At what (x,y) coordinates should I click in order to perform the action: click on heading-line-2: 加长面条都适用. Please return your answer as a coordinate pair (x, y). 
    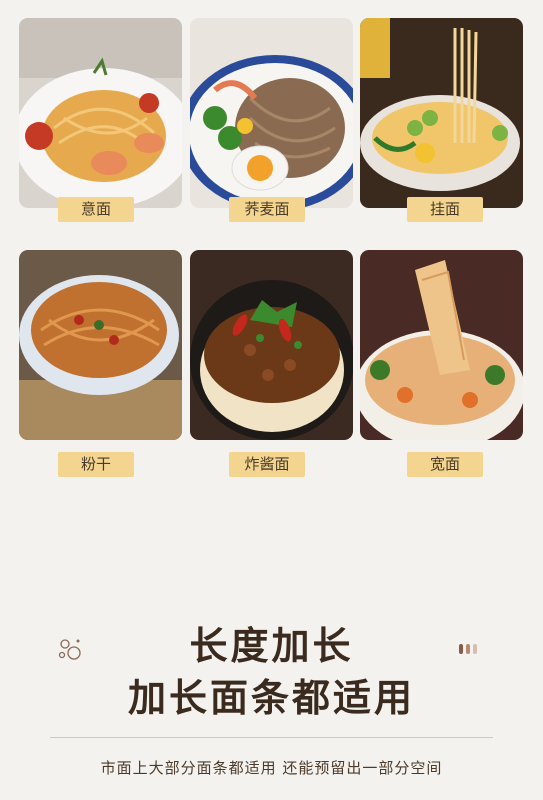
    Looking at the image, I should click on (271, 698).